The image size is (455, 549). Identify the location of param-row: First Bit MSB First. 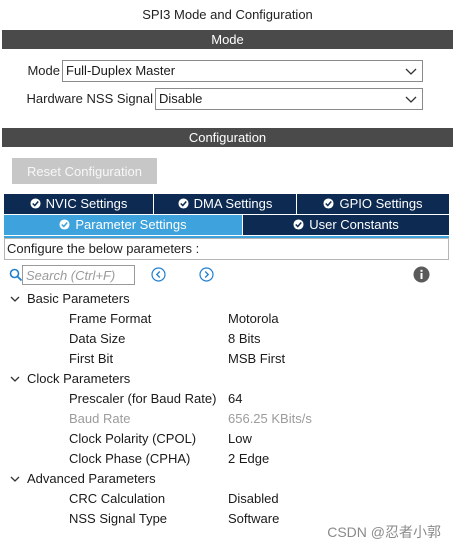
(227, 359).